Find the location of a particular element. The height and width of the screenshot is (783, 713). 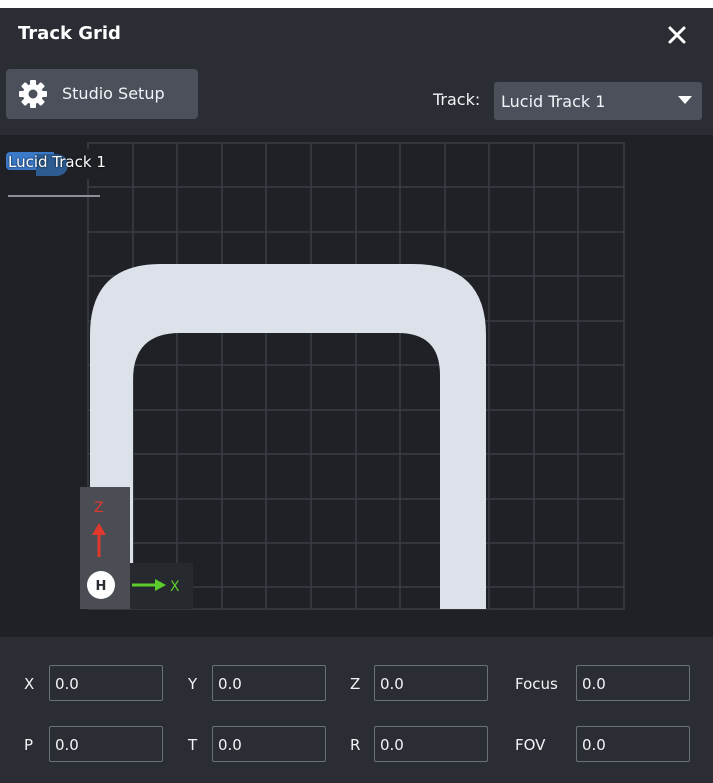

home-label: H is located at coordinates (101, 586).